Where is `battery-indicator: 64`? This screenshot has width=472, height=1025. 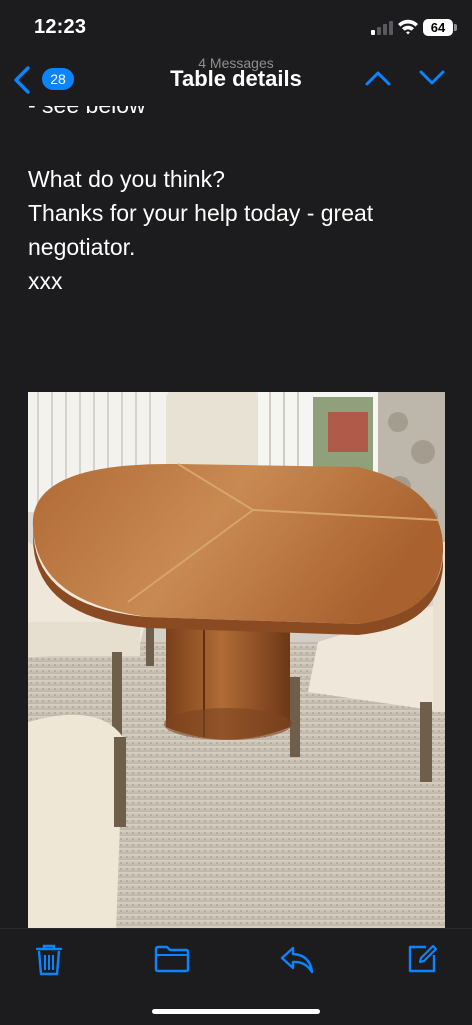
battery-indicator: 64 is located at coordinates (438, 27).